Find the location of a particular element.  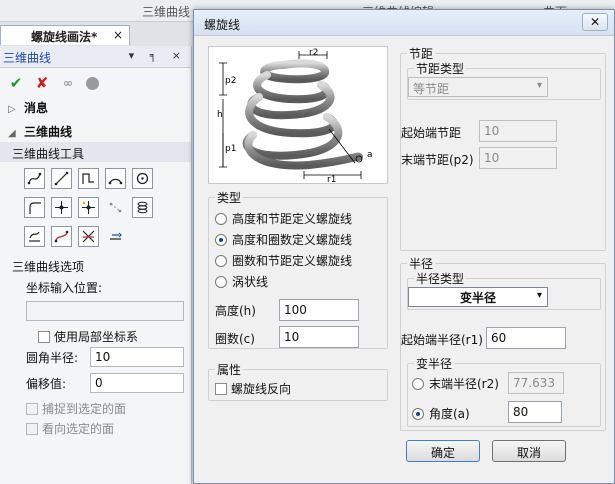

panel-actions: ✔ ✘ ∞ is located at coordinates (95, 81).